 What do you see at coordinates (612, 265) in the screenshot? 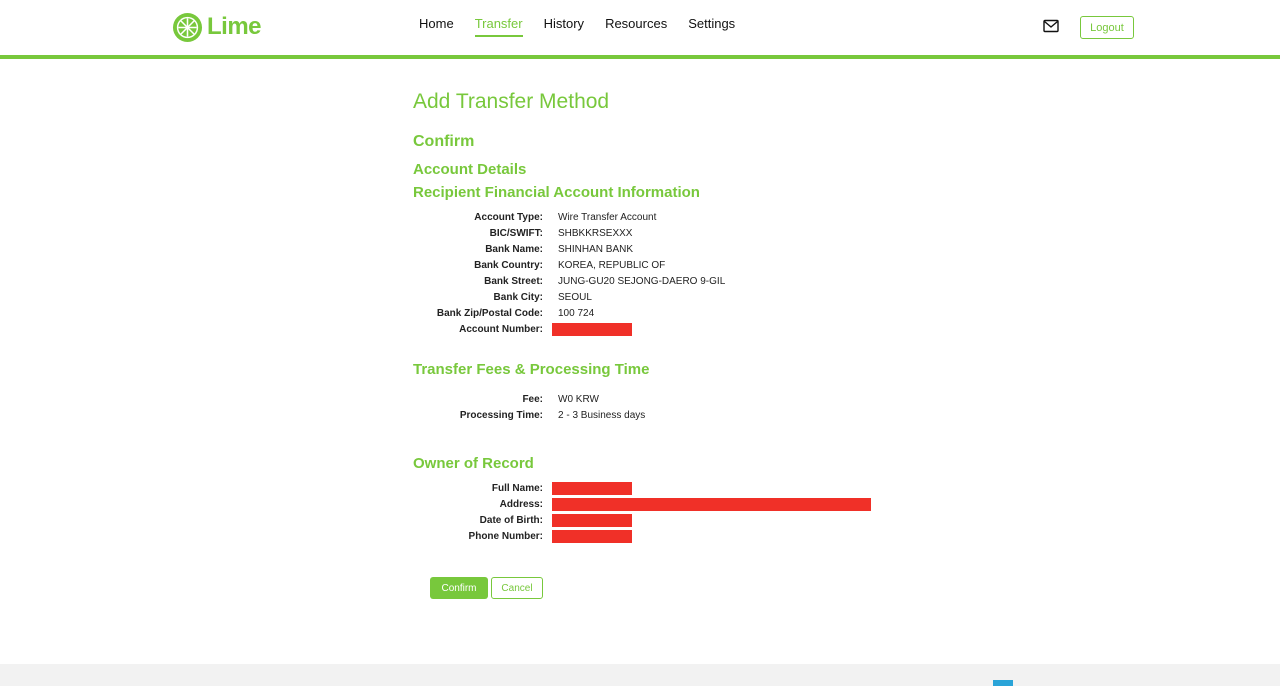
I see `detail-value: KOREA, REPUBLIC OF` at bounding box center [612, 265].